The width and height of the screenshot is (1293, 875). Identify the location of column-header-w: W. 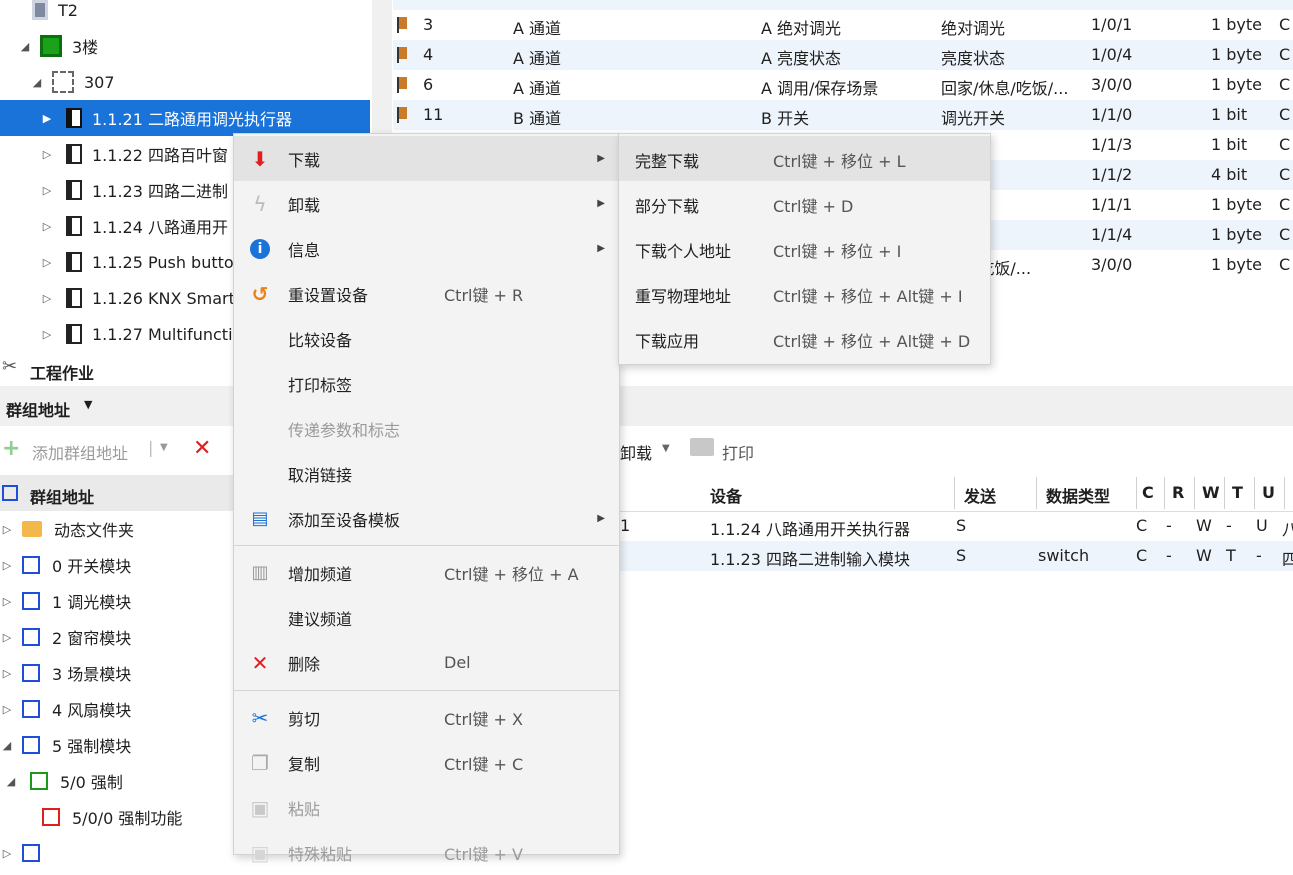
(1211, 492).